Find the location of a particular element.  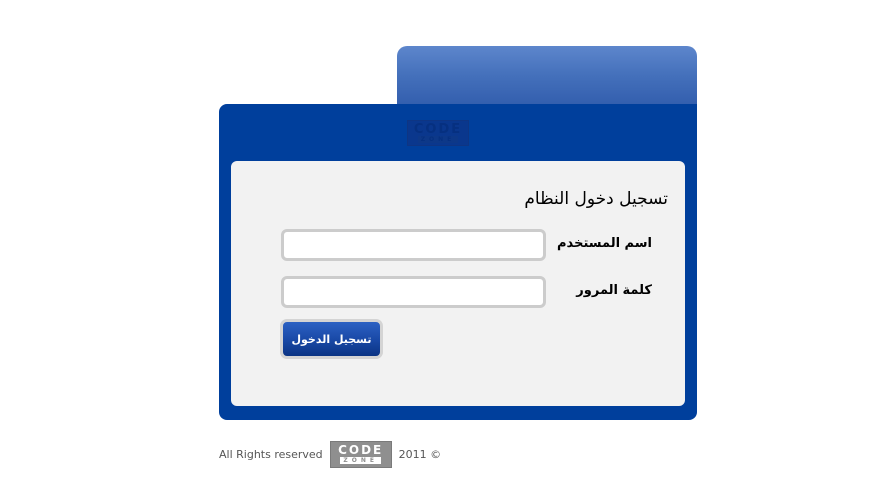

footer-logo-bottom-text: ZONE is located at coordinates (360, 460).